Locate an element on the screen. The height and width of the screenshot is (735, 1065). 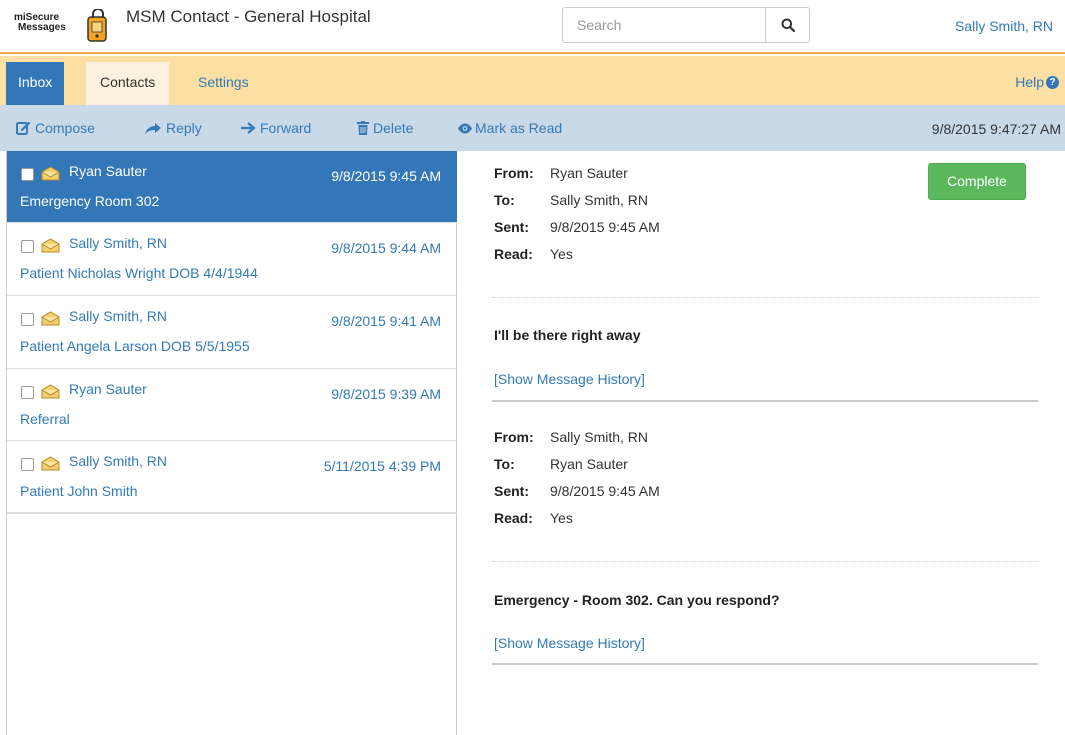
message-list-item: Ryan Sauter 9/8/2015 9:39 AM Referral is located at coordinates (232, 405).